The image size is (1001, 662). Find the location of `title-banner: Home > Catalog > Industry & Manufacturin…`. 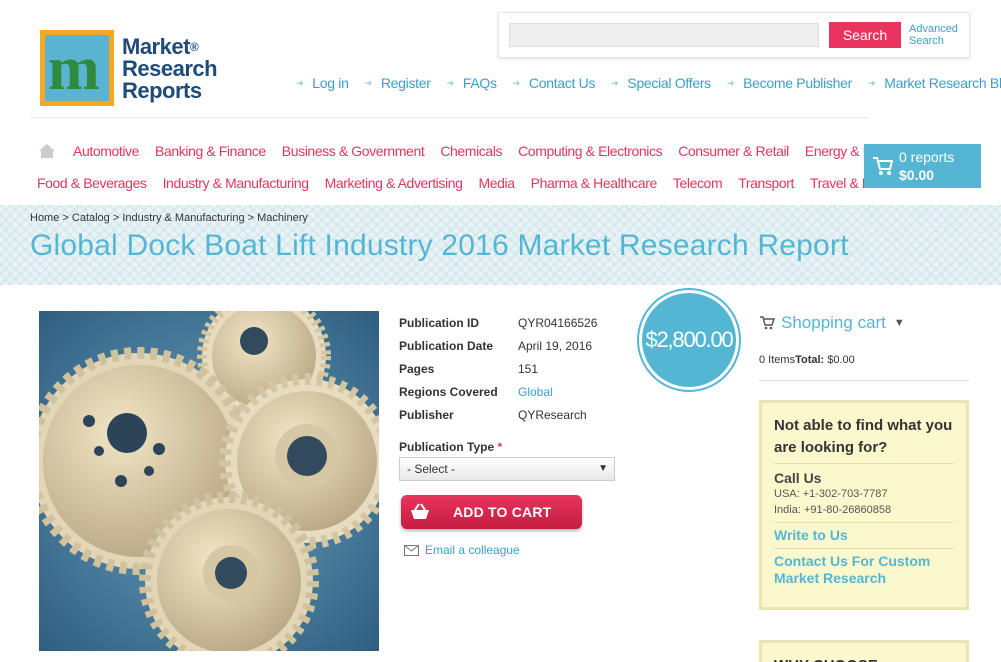

title-banner: Home > Catalog > Industry & Manufacturin… is located at coordinates (500, 245).